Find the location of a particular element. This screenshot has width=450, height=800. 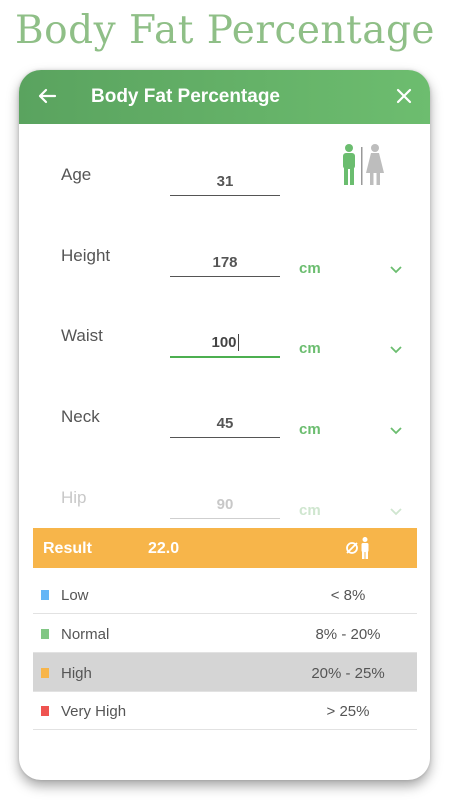

high-color-swatch is located at coordinates (45, 673).